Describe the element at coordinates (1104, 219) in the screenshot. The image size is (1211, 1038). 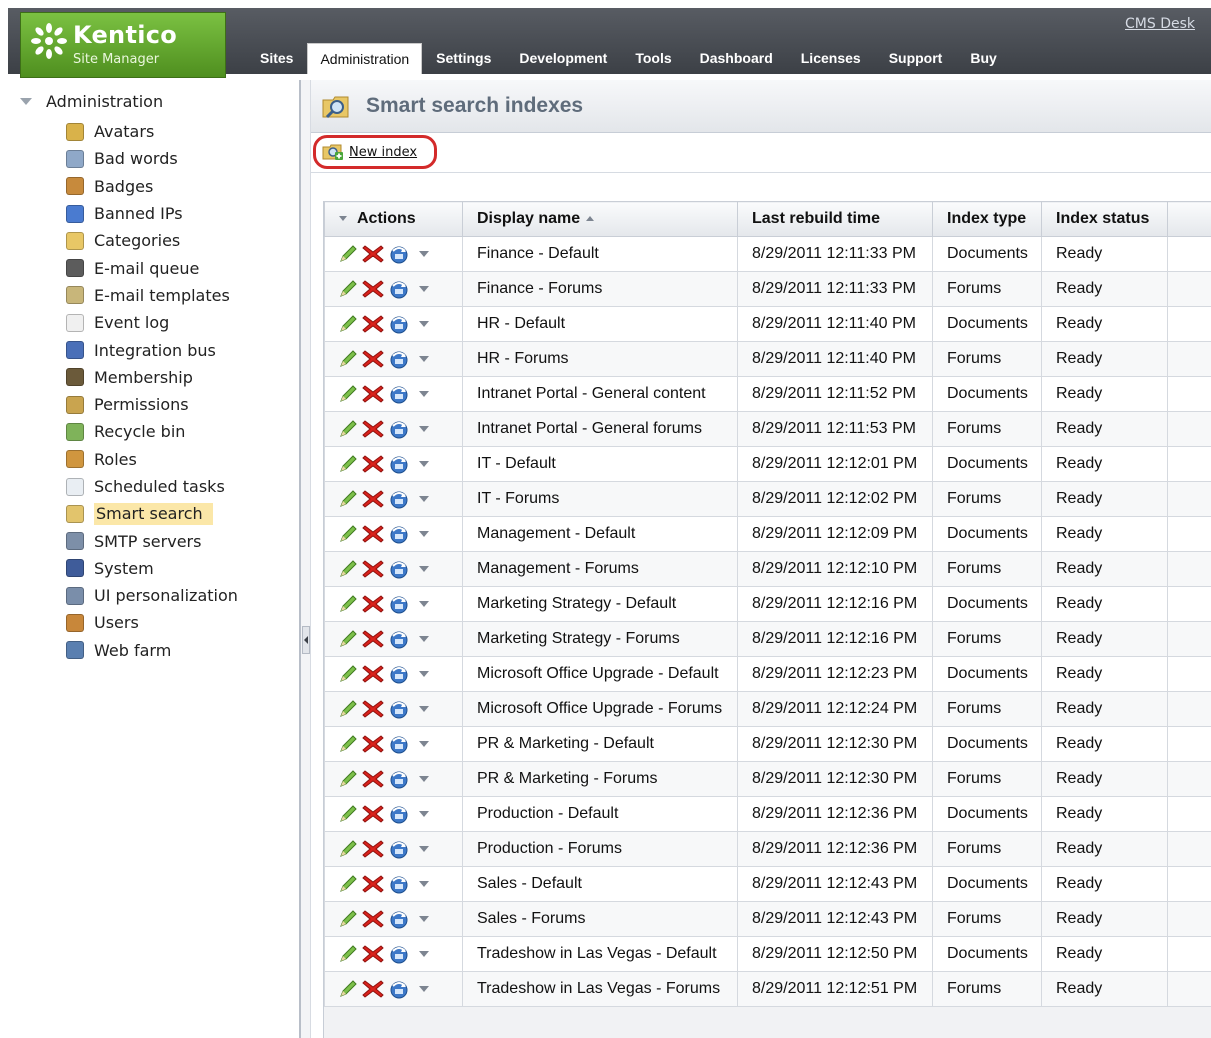
I see `column-index-status: Index status` at that location.